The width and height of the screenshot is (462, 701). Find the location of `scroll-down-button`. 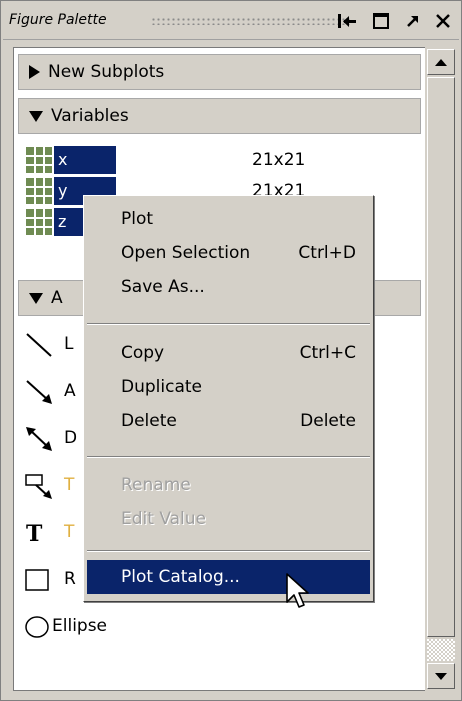

scroll-down-button is located at coordinates (441, 676).